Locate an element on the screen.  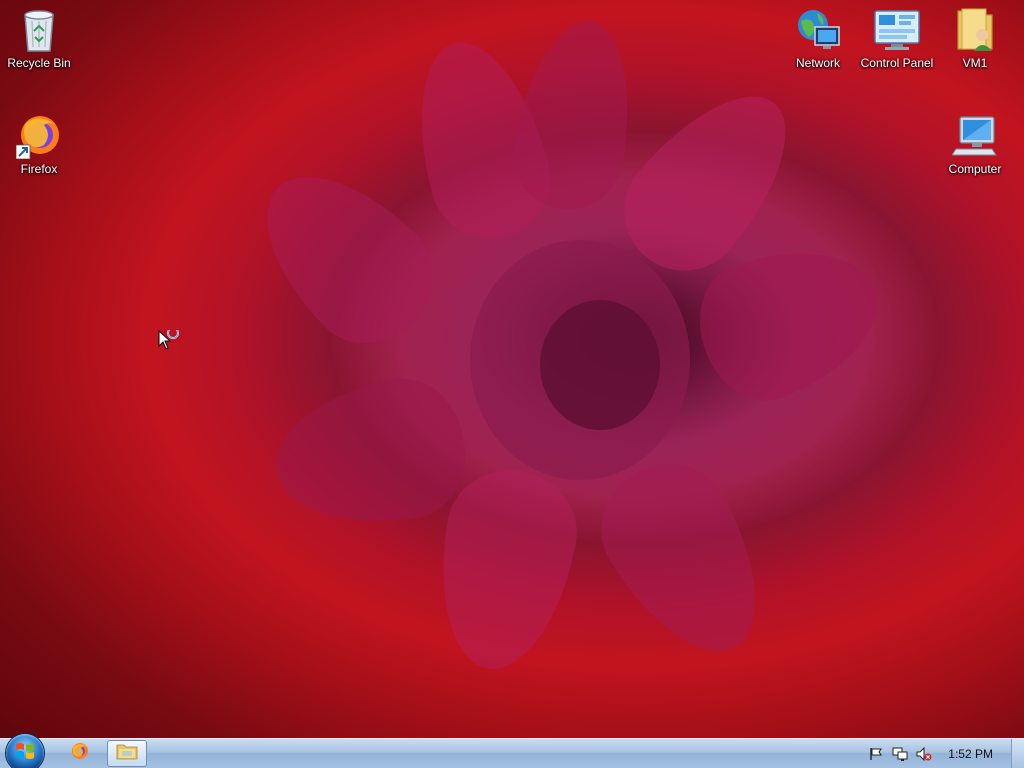
desktop-icon-label: Computer is located at coordinates (975, 169).